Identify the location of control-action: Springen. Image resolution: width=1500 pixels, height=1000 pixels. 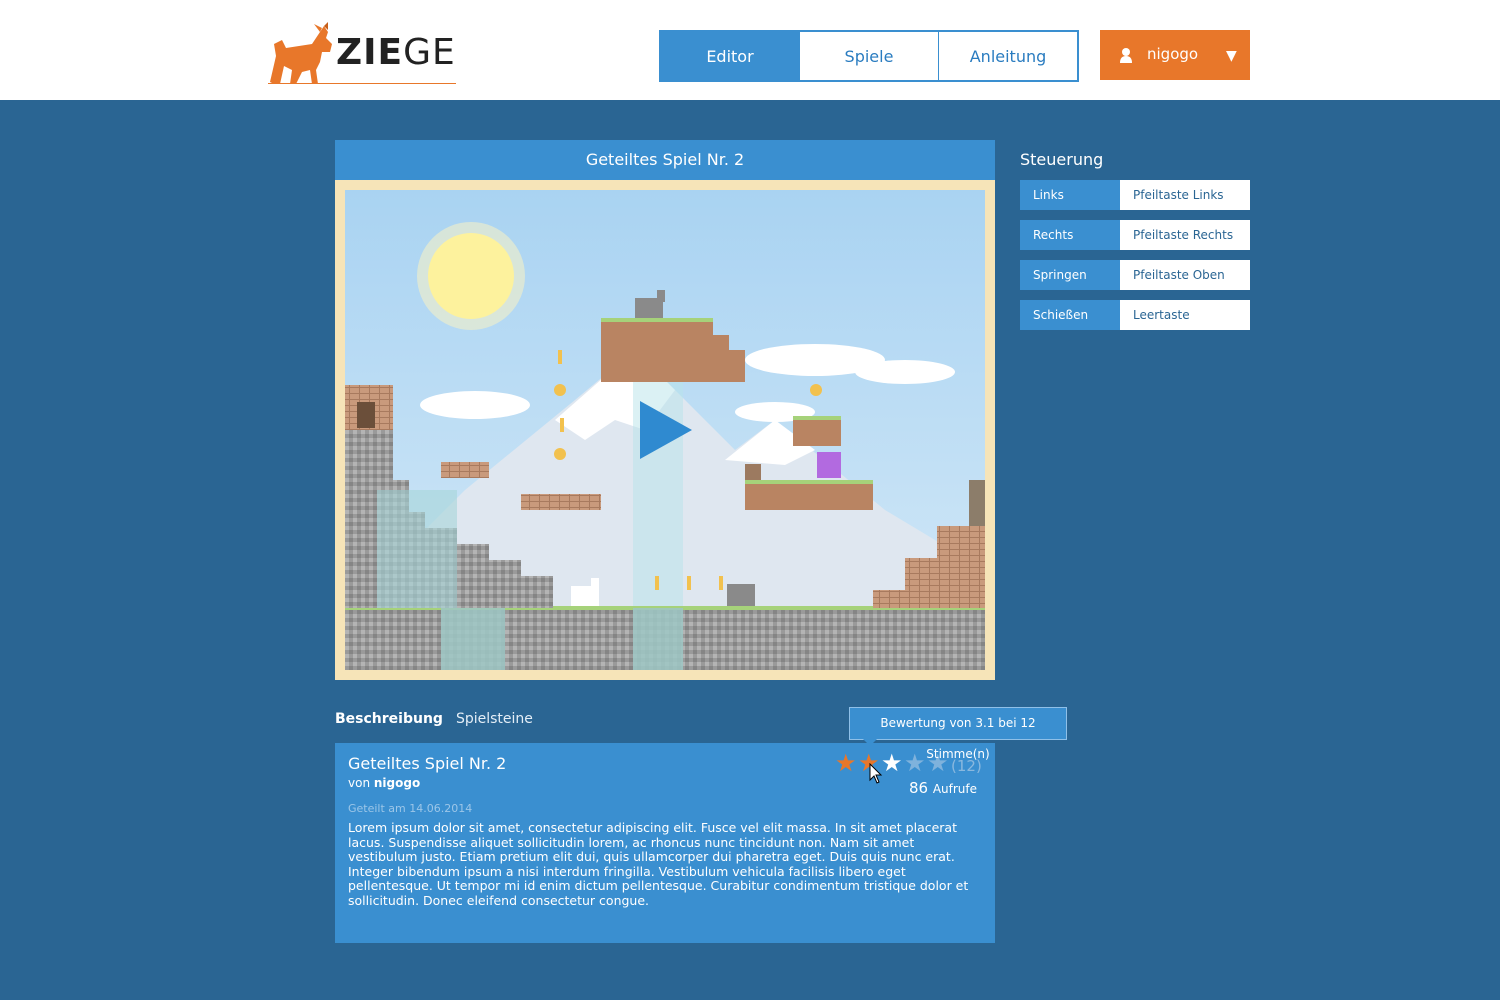
(1070, 275).